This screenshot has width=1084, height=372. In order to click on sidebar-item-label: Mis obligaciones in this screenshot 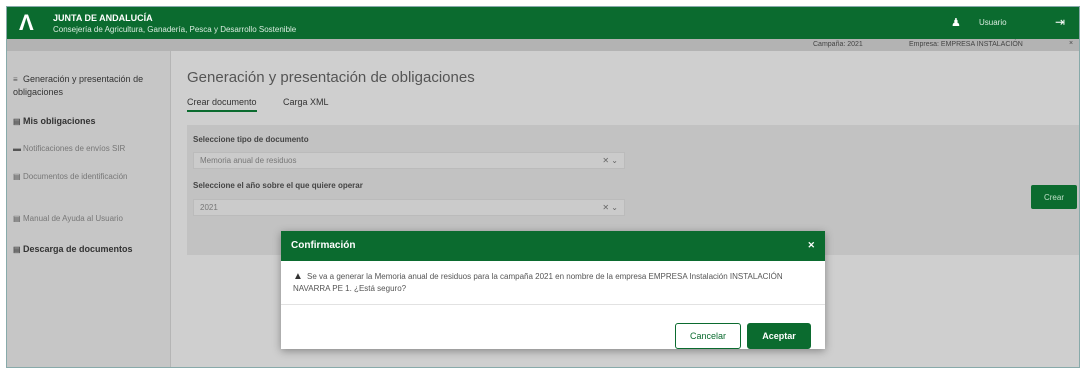, I will do `click(59, 121)`.